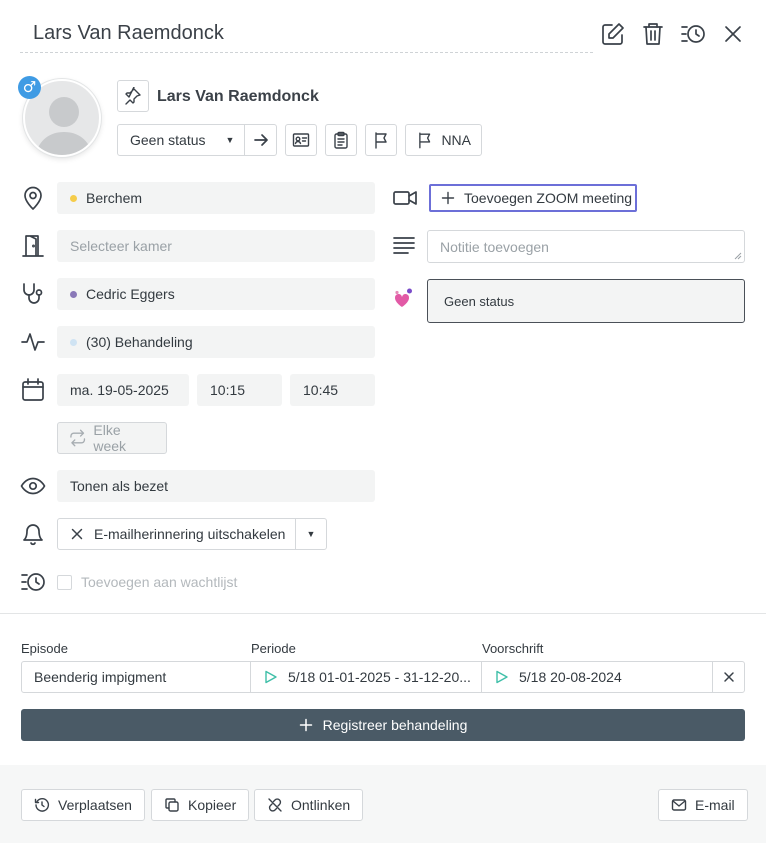  I want to click on visibility-value: Tonen als bezet, so click(119, 486).